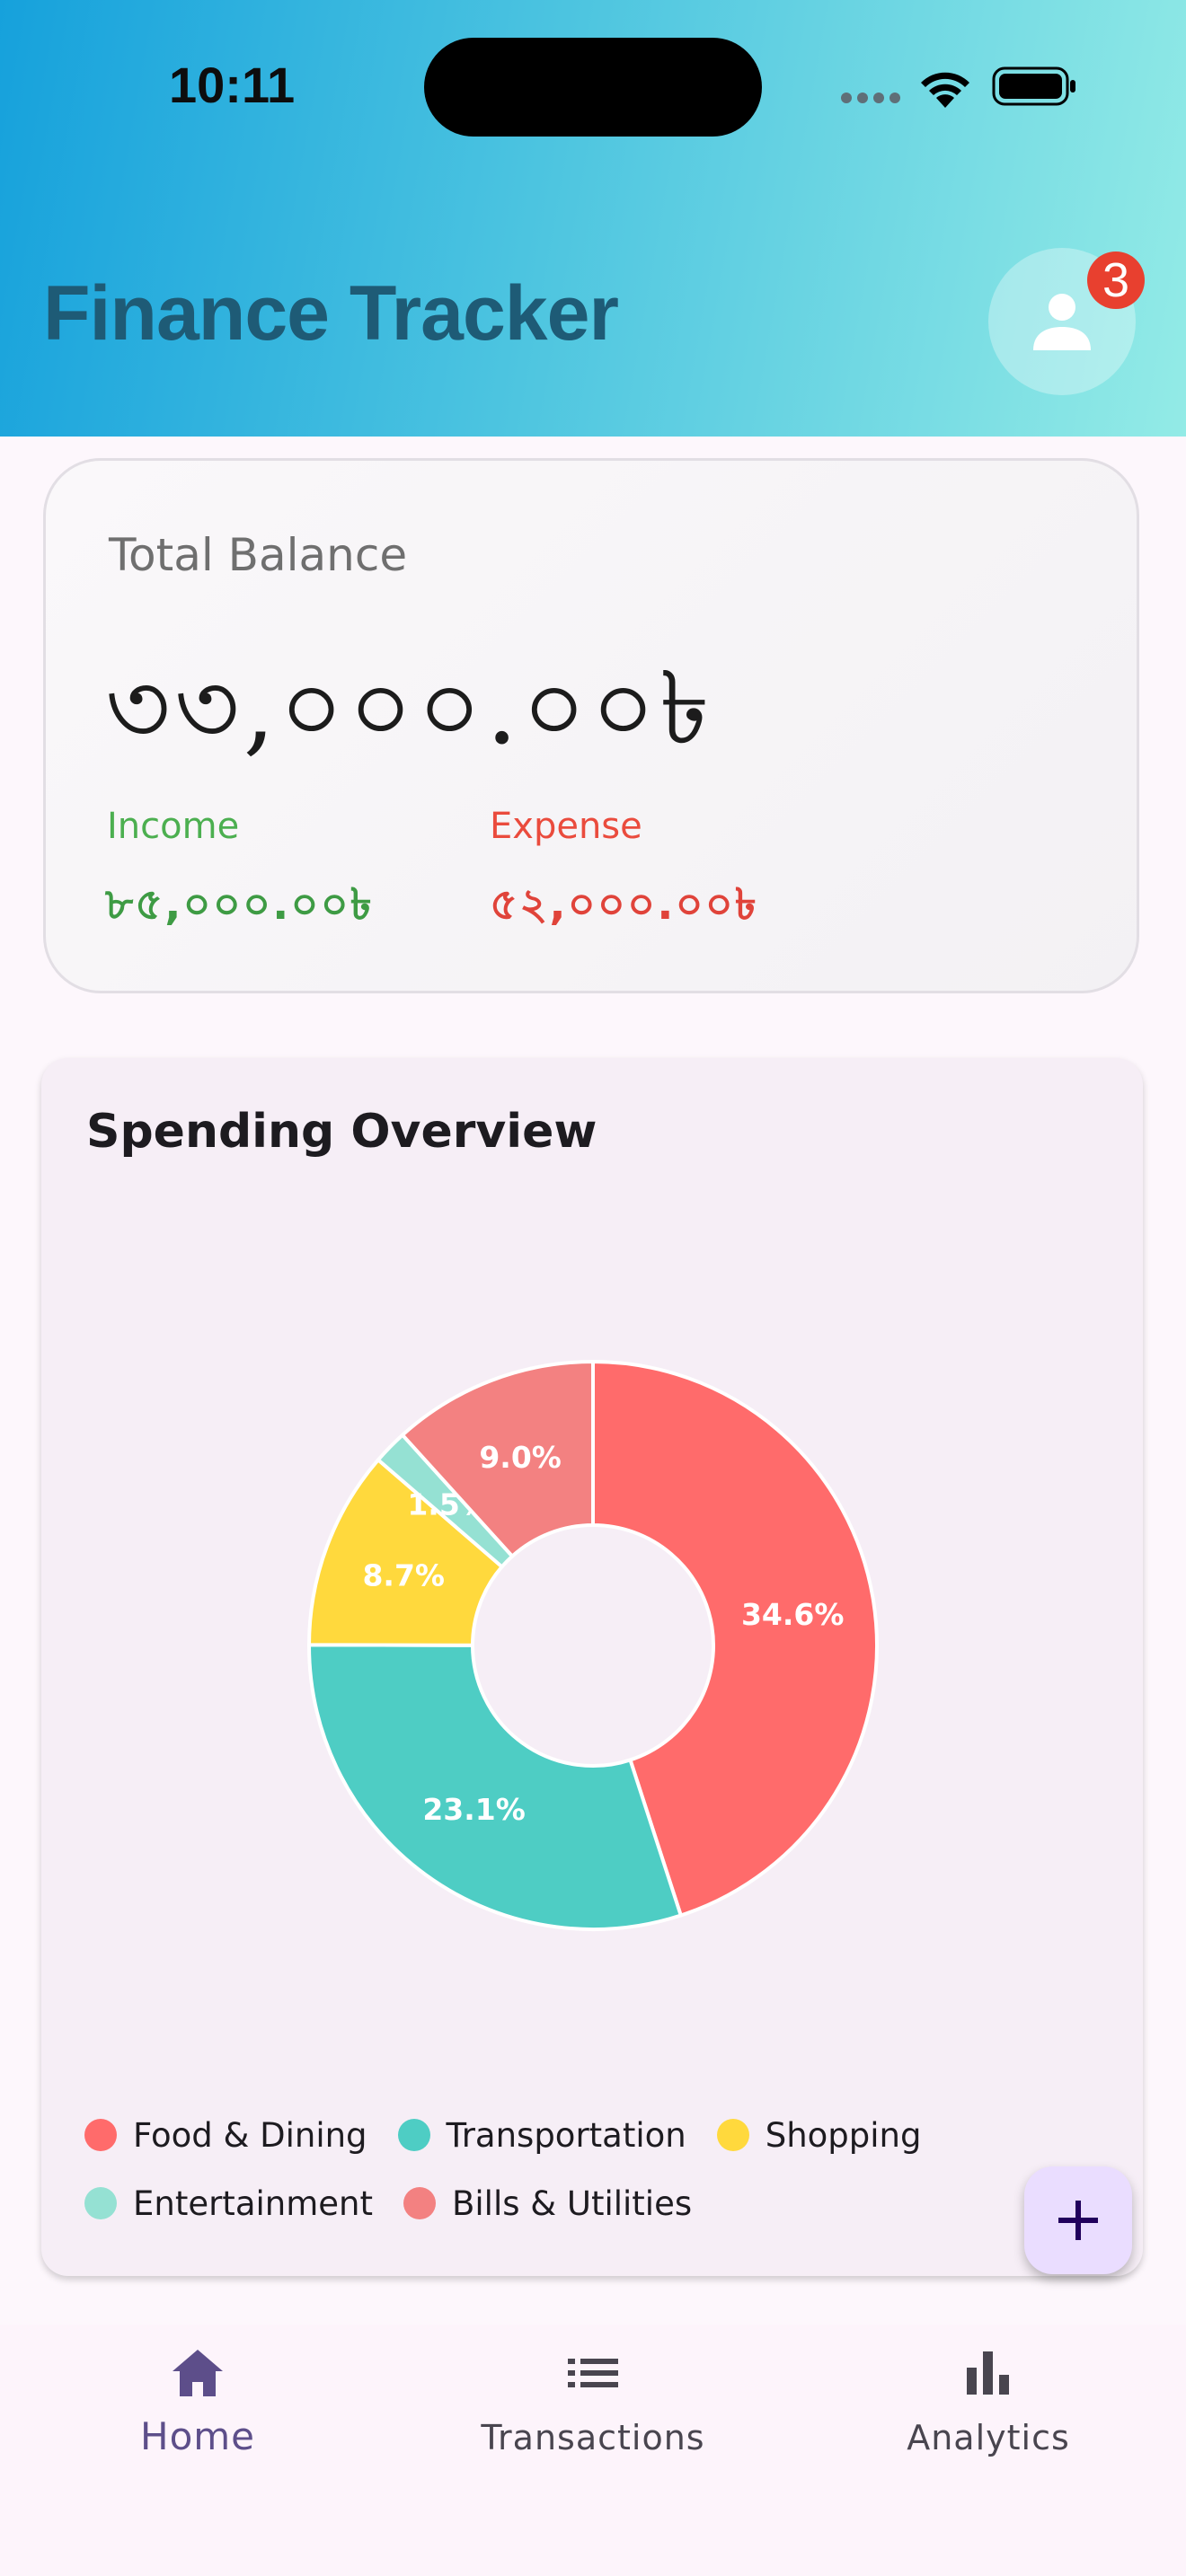  I want to click on nav-label-transactions: Transactions, so click(593, 2437).